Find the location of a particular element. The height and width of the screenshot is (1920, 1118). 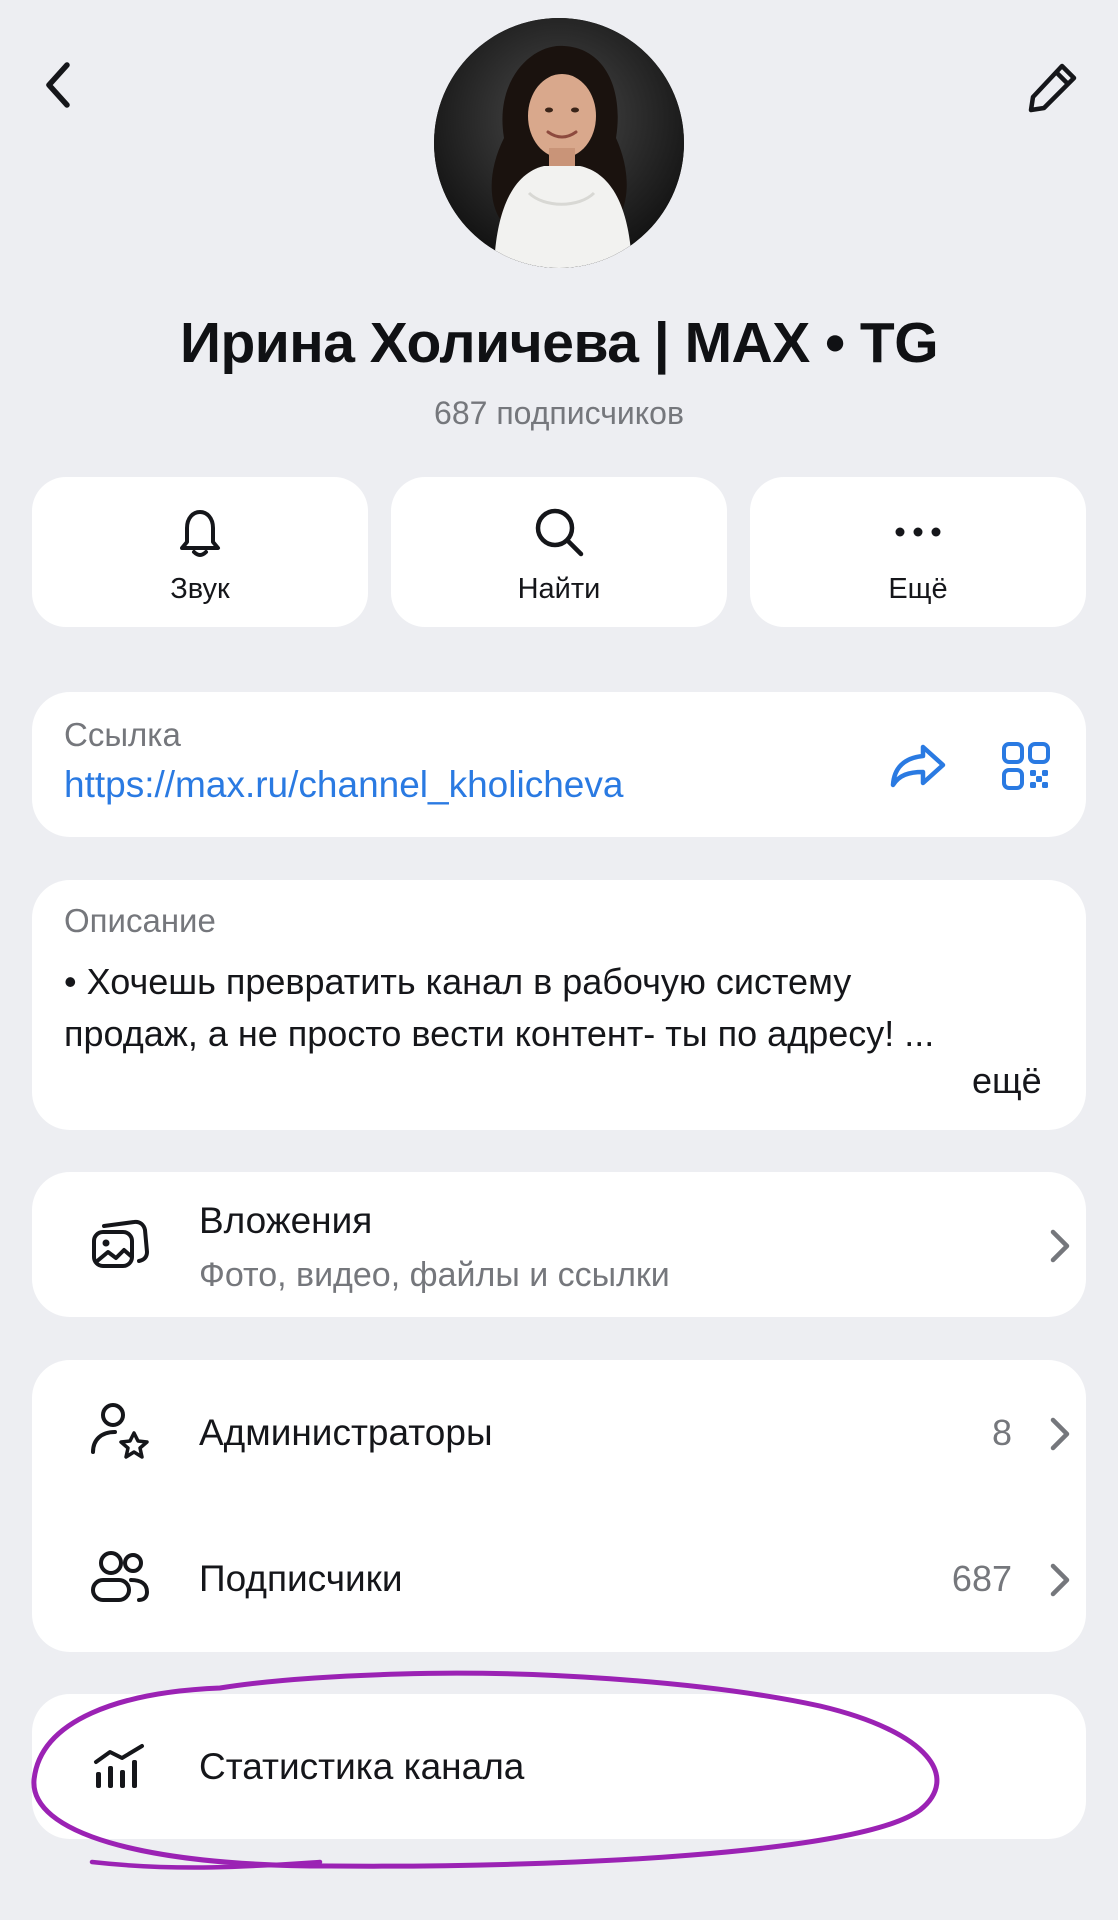

back-button is located at coordinates (58, 85).